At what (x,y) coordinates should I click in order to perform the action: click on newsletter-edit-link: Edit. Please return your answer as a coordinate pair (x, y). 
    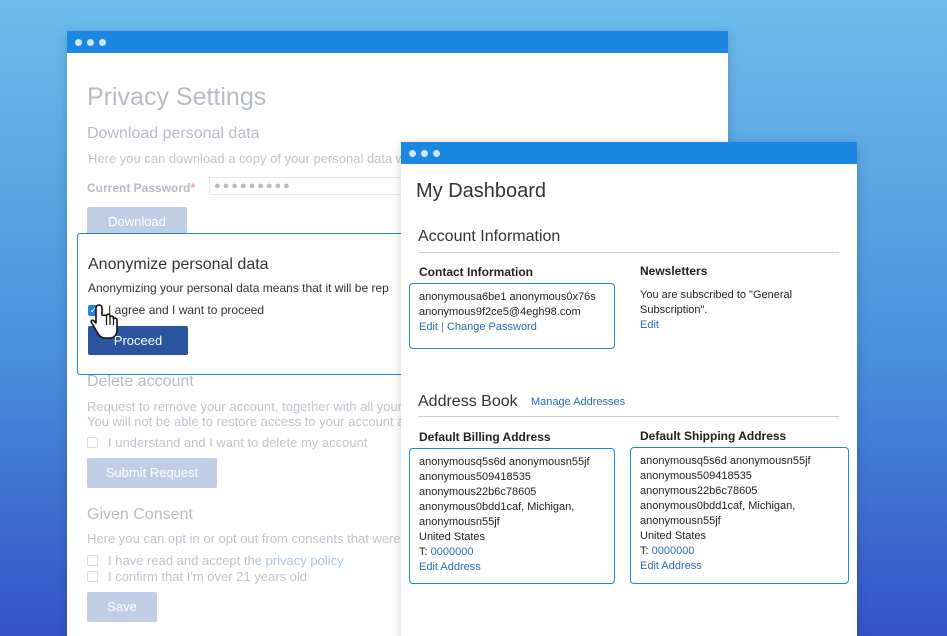
    Looking at the image, I should click on (649, 325).